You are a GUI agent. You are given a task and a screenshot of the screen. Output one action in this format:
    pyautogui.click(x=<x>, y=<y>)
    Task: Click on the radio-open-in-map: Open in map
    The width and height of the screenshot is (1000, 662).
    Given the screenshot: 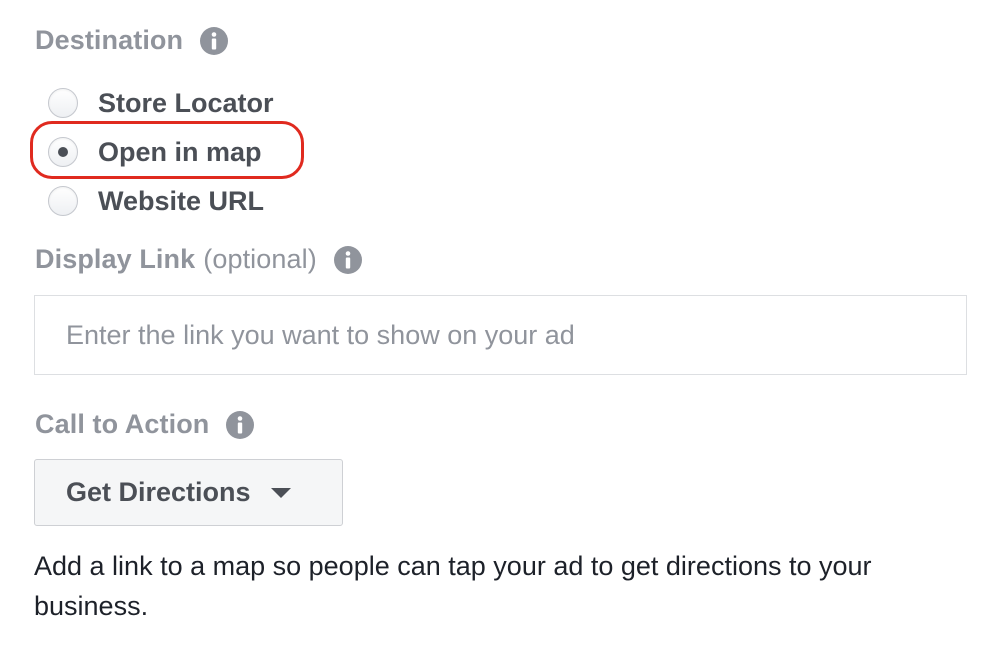 What is the action you would take?
    pyautogui.click(x=155, y=152)
    